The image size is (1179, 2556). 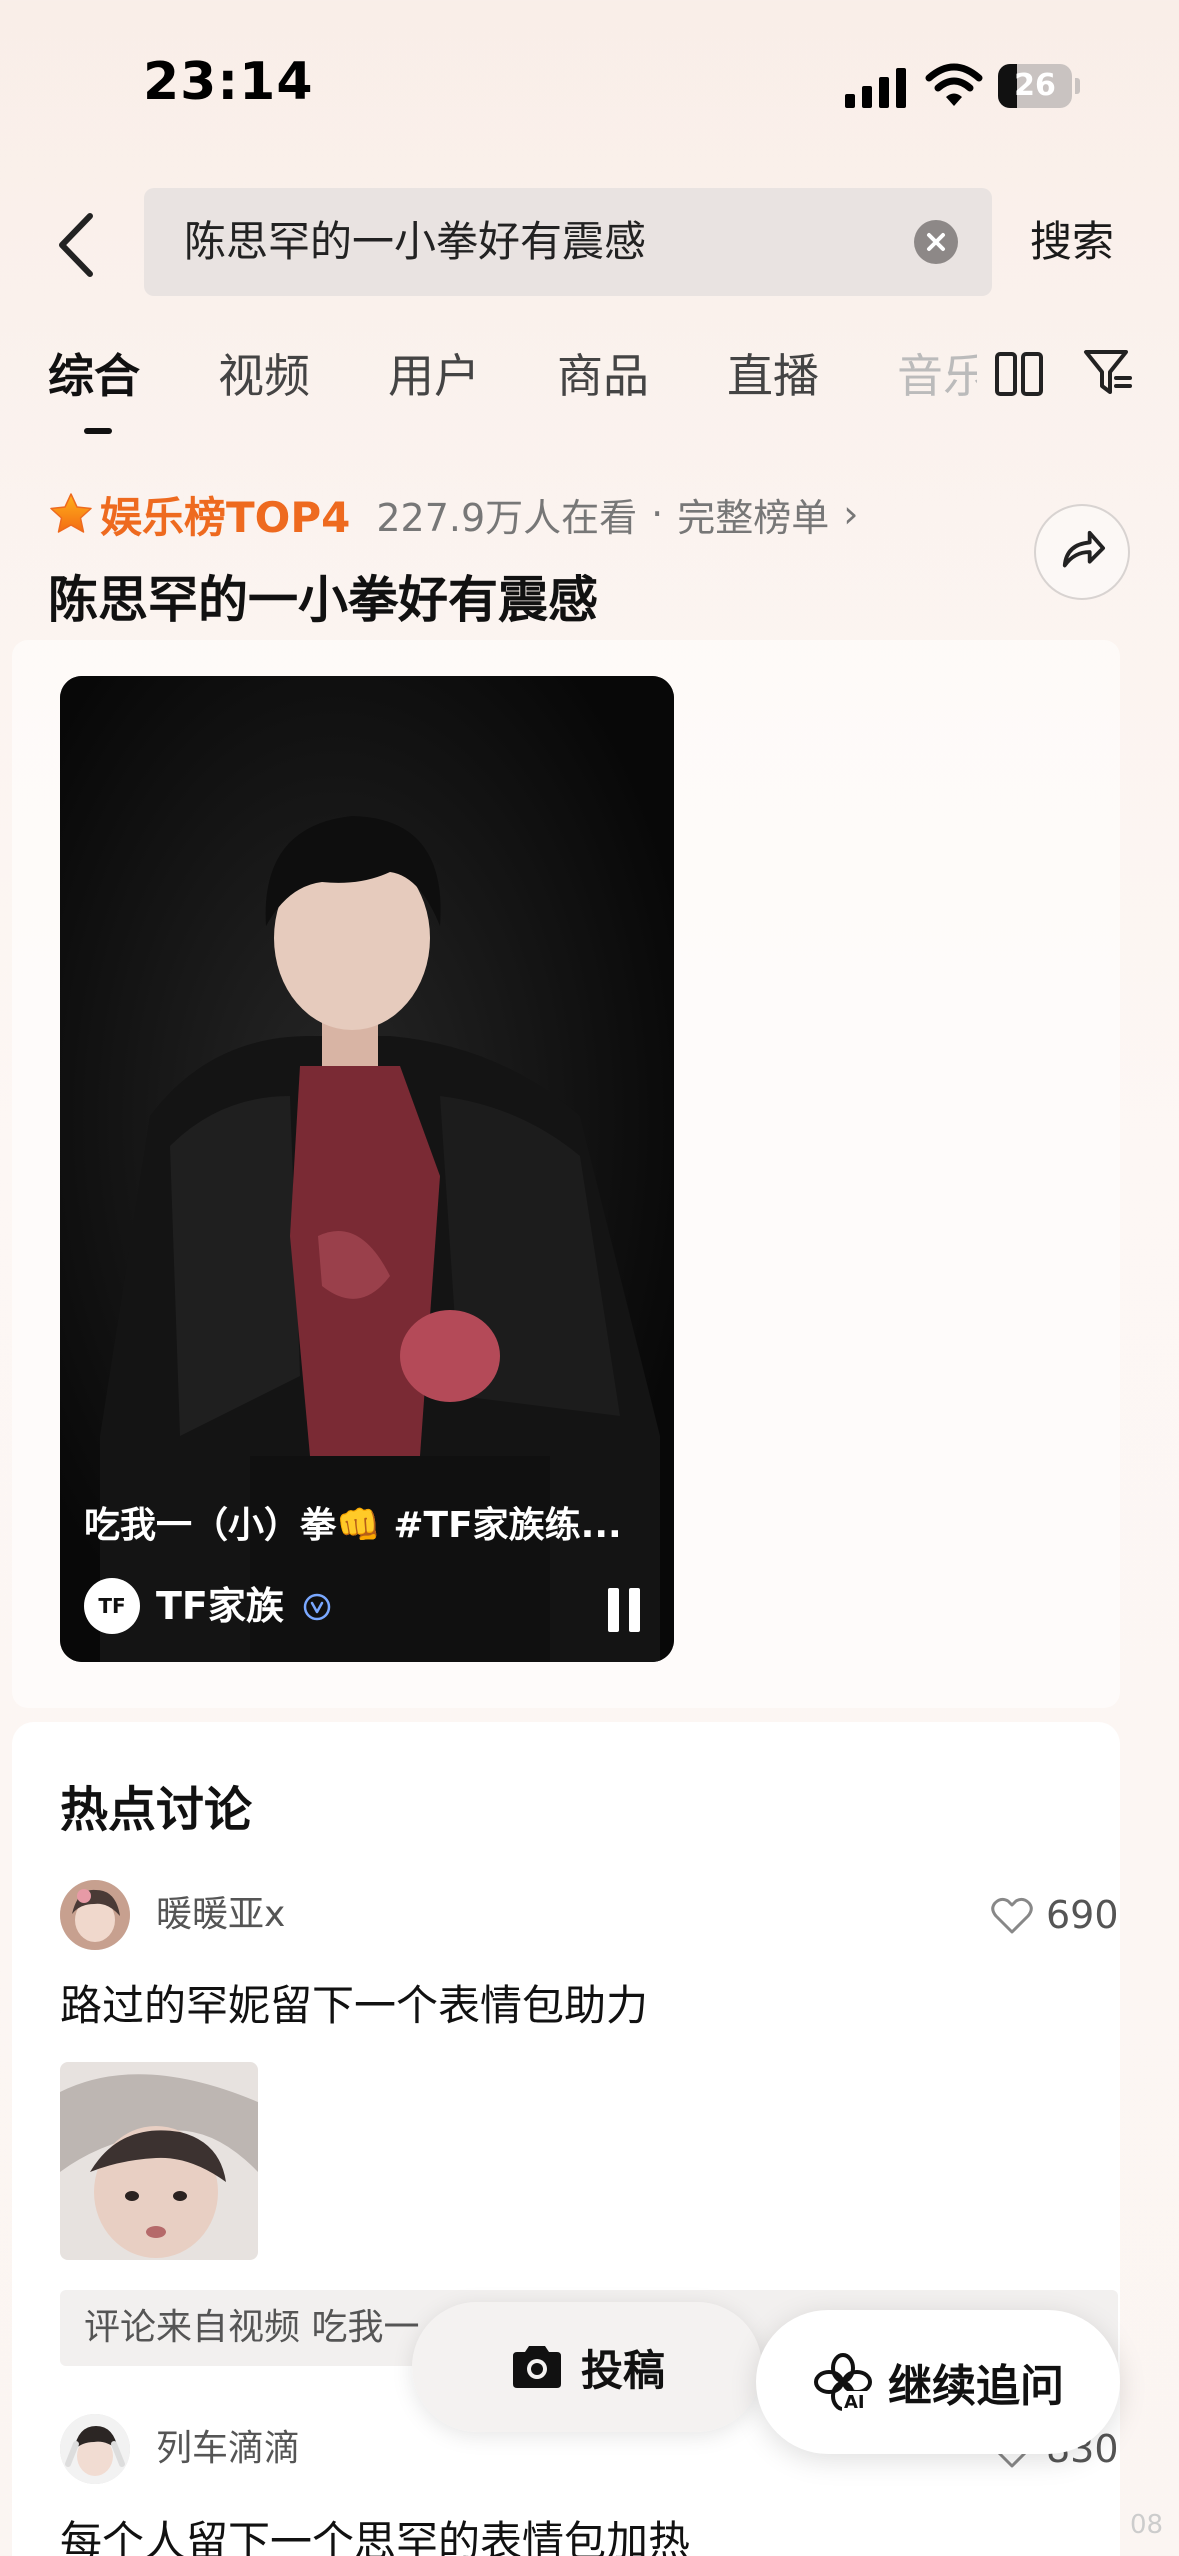 What do you see at coordinates (603, 373) in the screenshot?
I see `tab-products: 商品` at bounding box center [603, 373].